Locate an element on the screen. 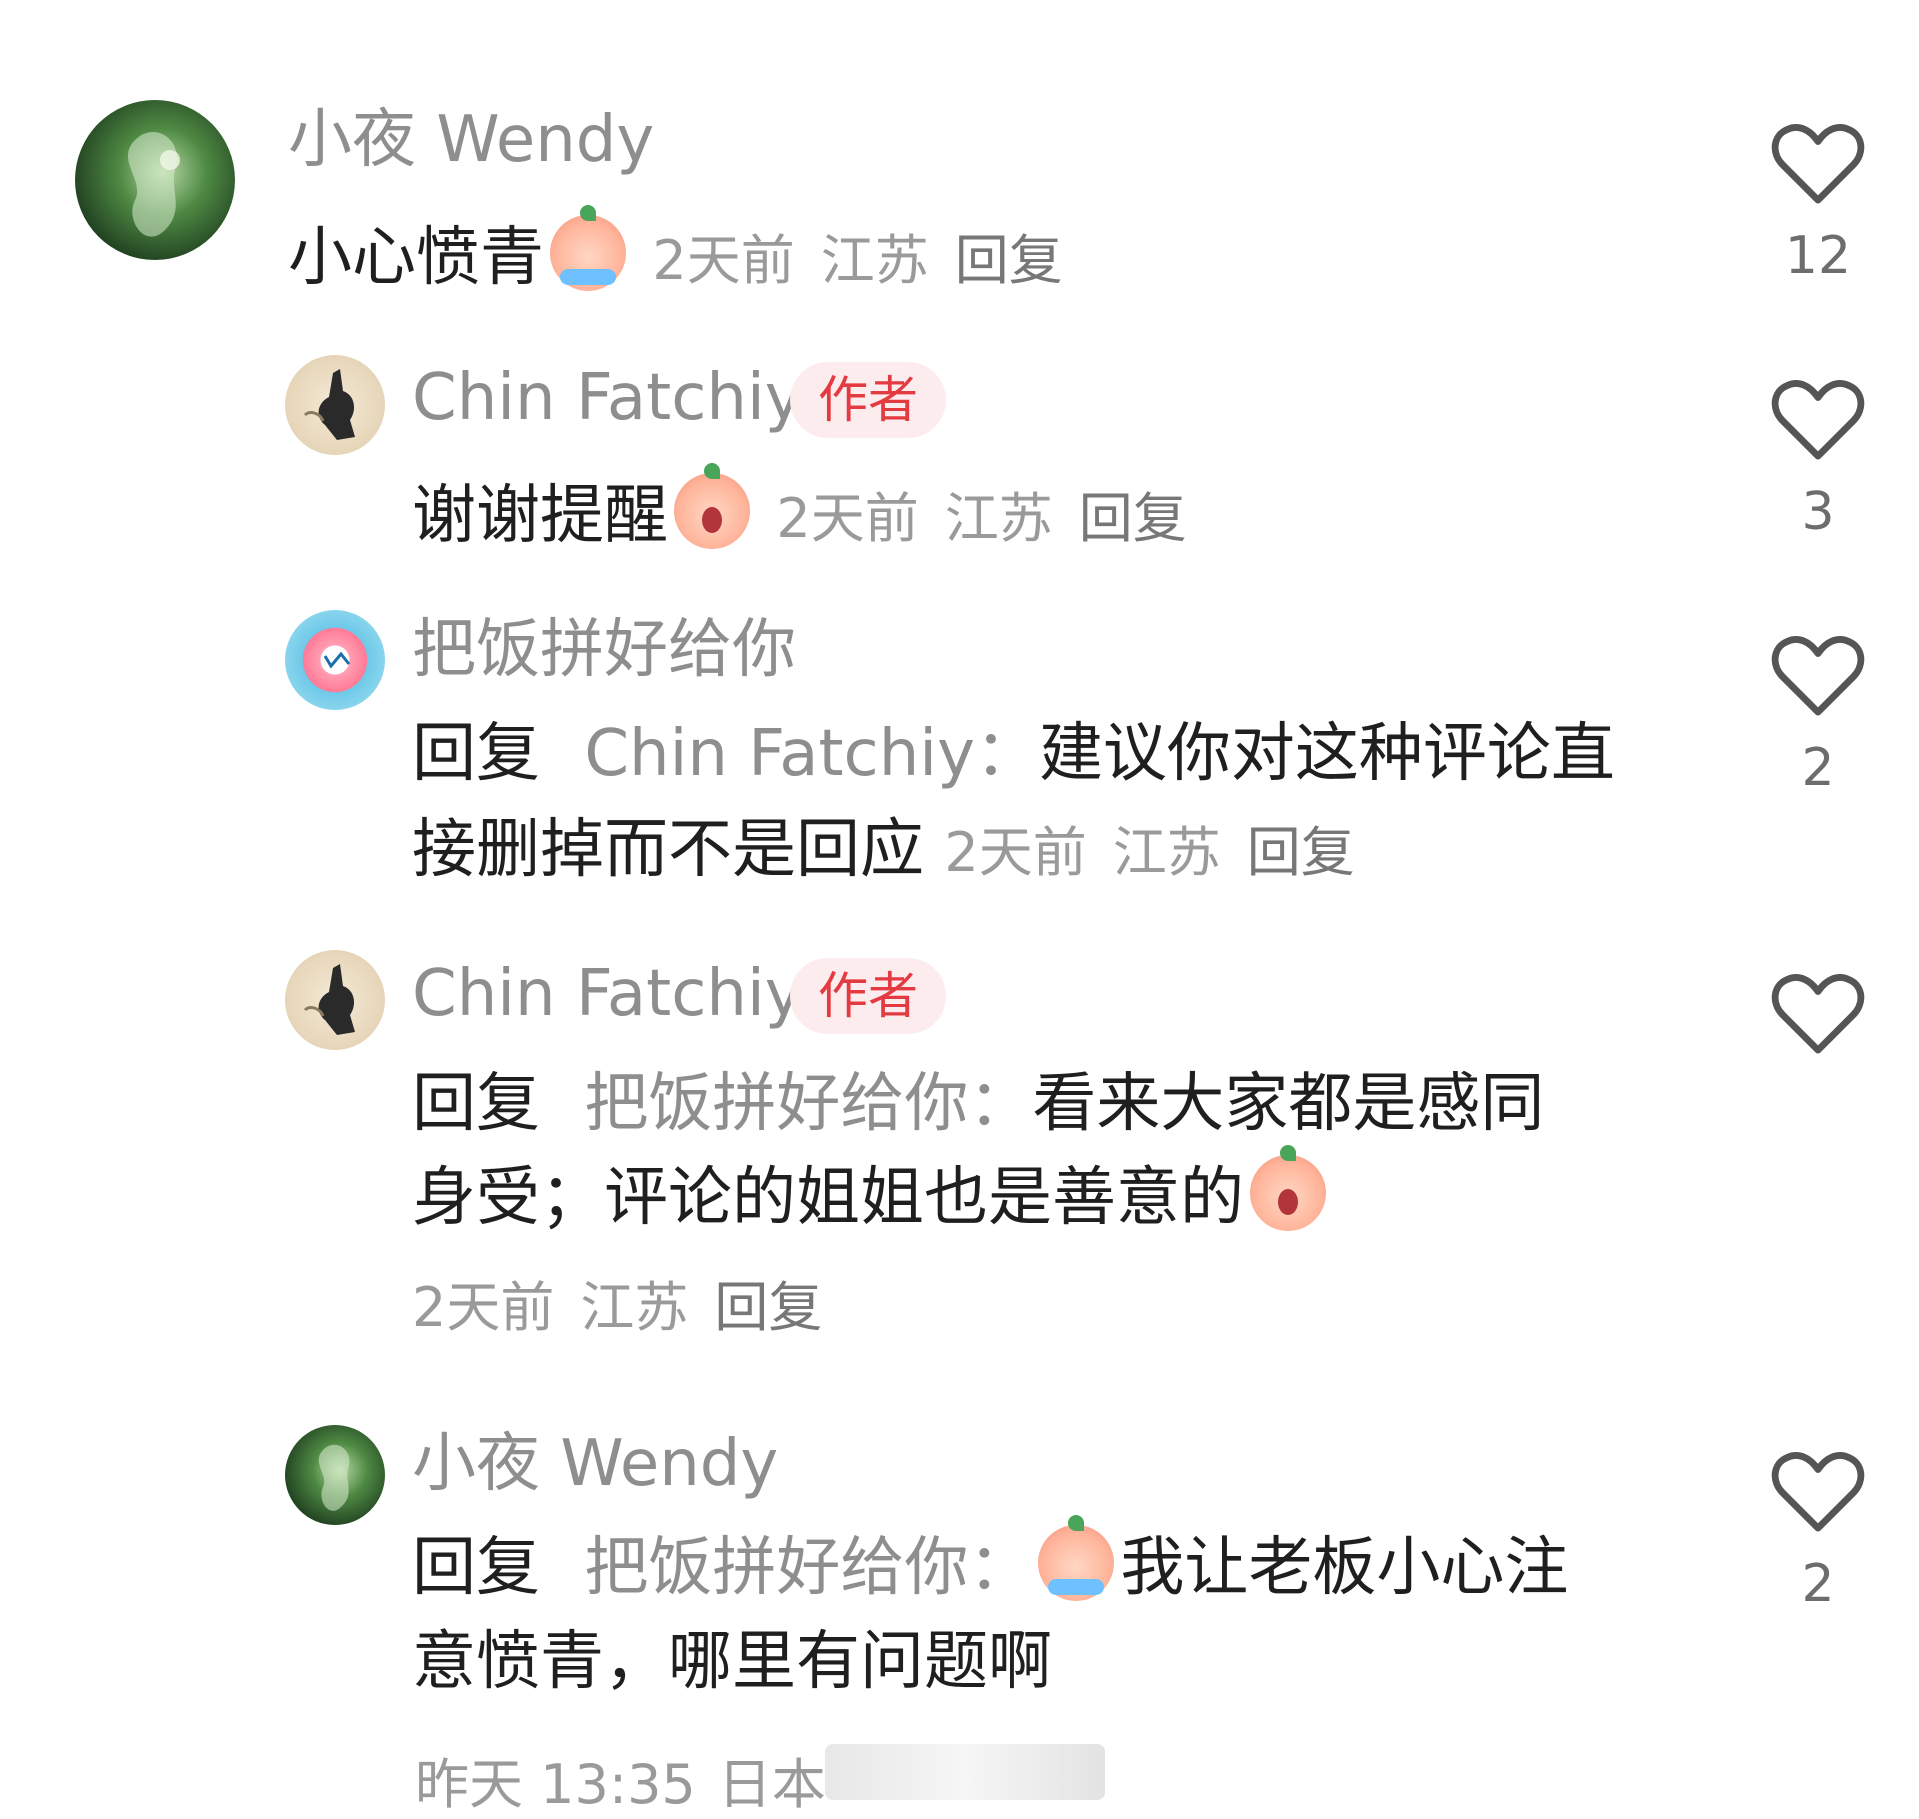 The width and height of the screenshot is (1919, 1819). comment-text: 回复 Chin Fatchiy：建议你对这种评论直 is located at coordinates (1013, 754).